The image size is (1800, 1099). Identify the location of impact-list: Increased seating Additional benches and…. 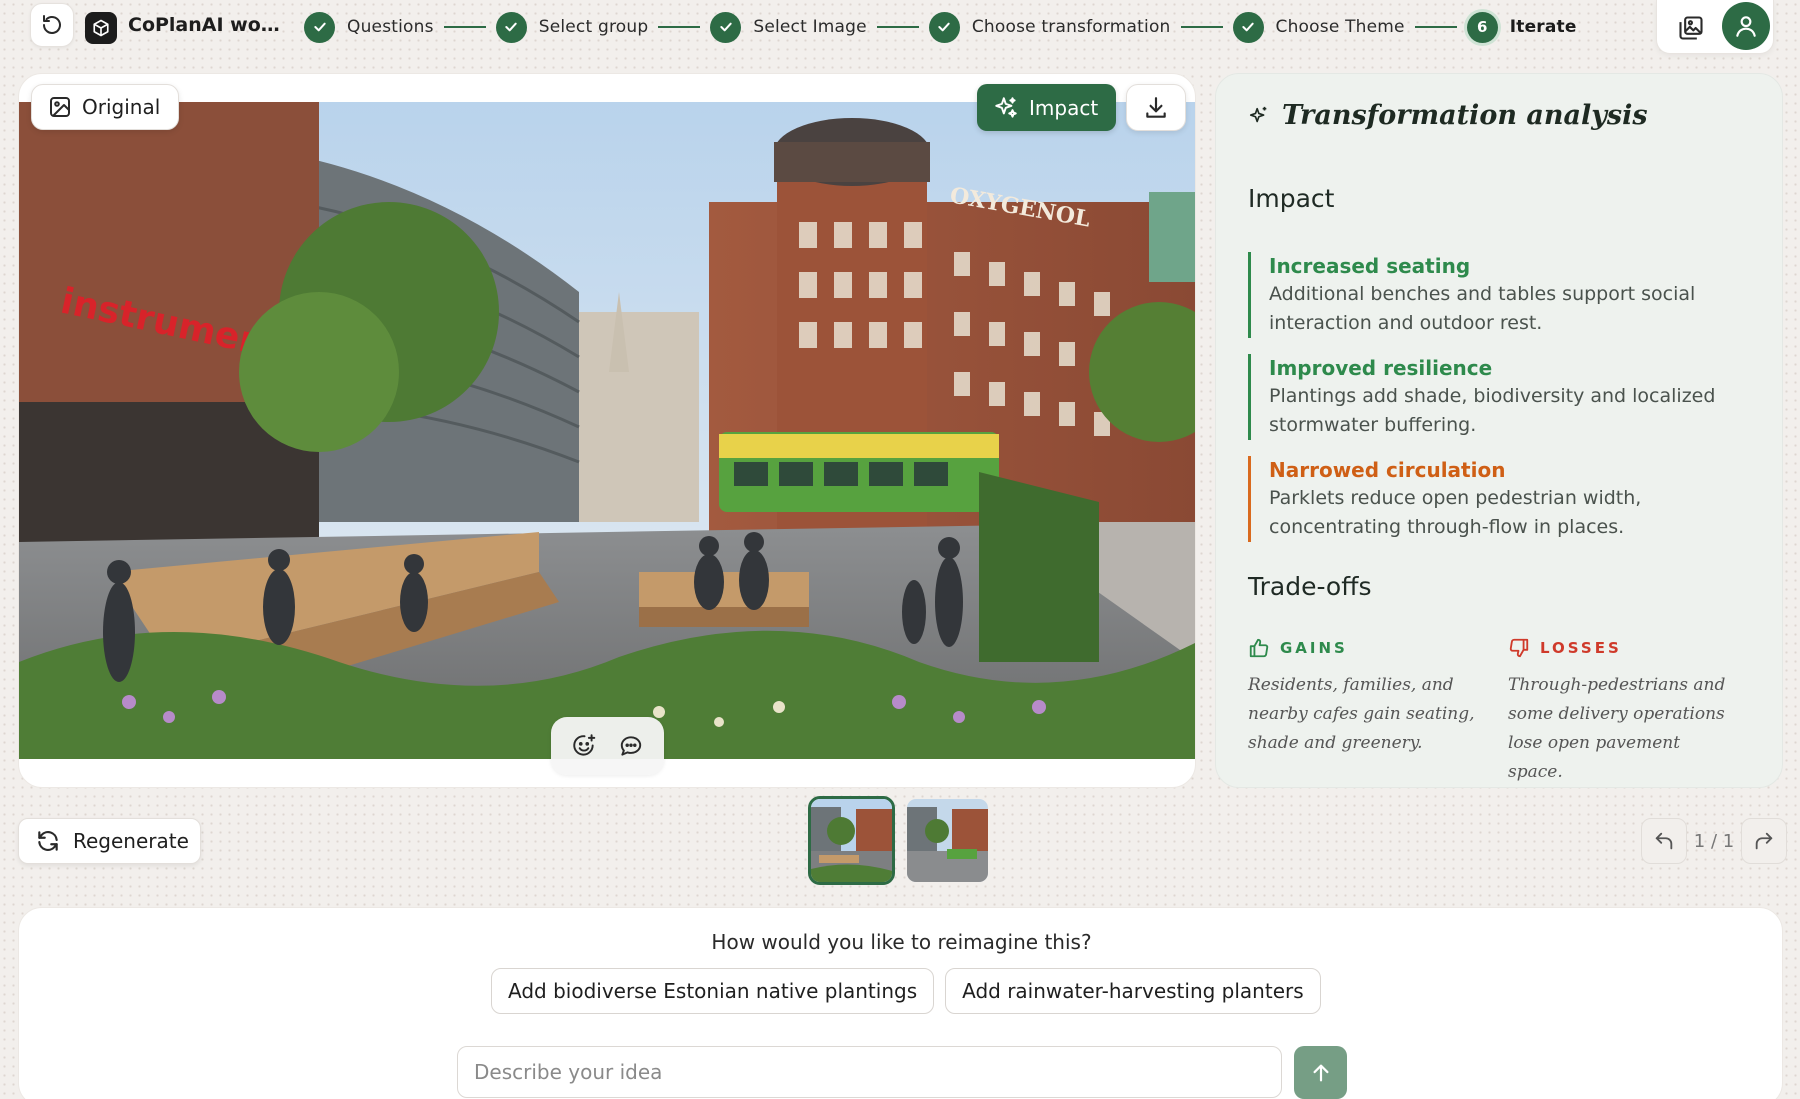
(1498, 405).